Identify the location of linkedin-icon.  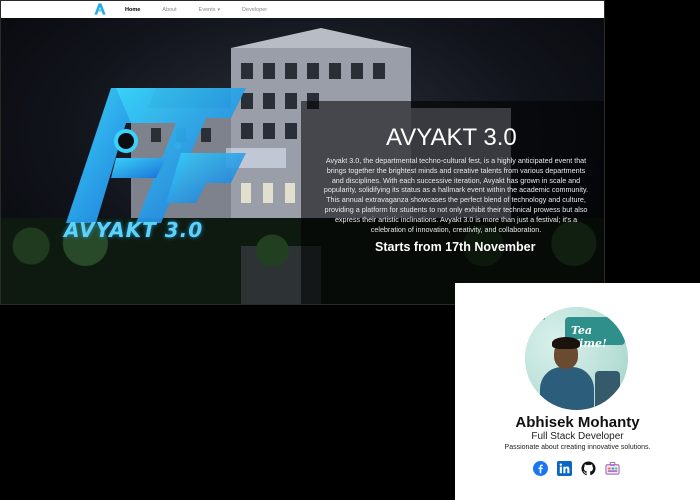
(564, 468).